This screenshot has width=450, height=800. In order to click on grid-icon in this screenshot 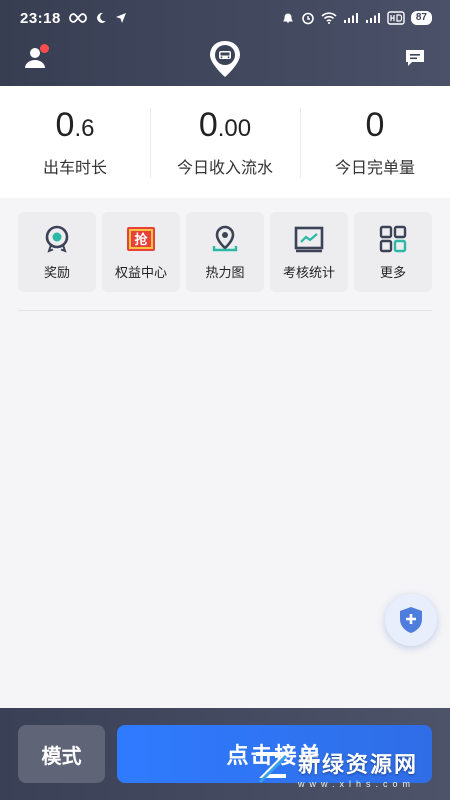, I will do `click(393, 239)`.